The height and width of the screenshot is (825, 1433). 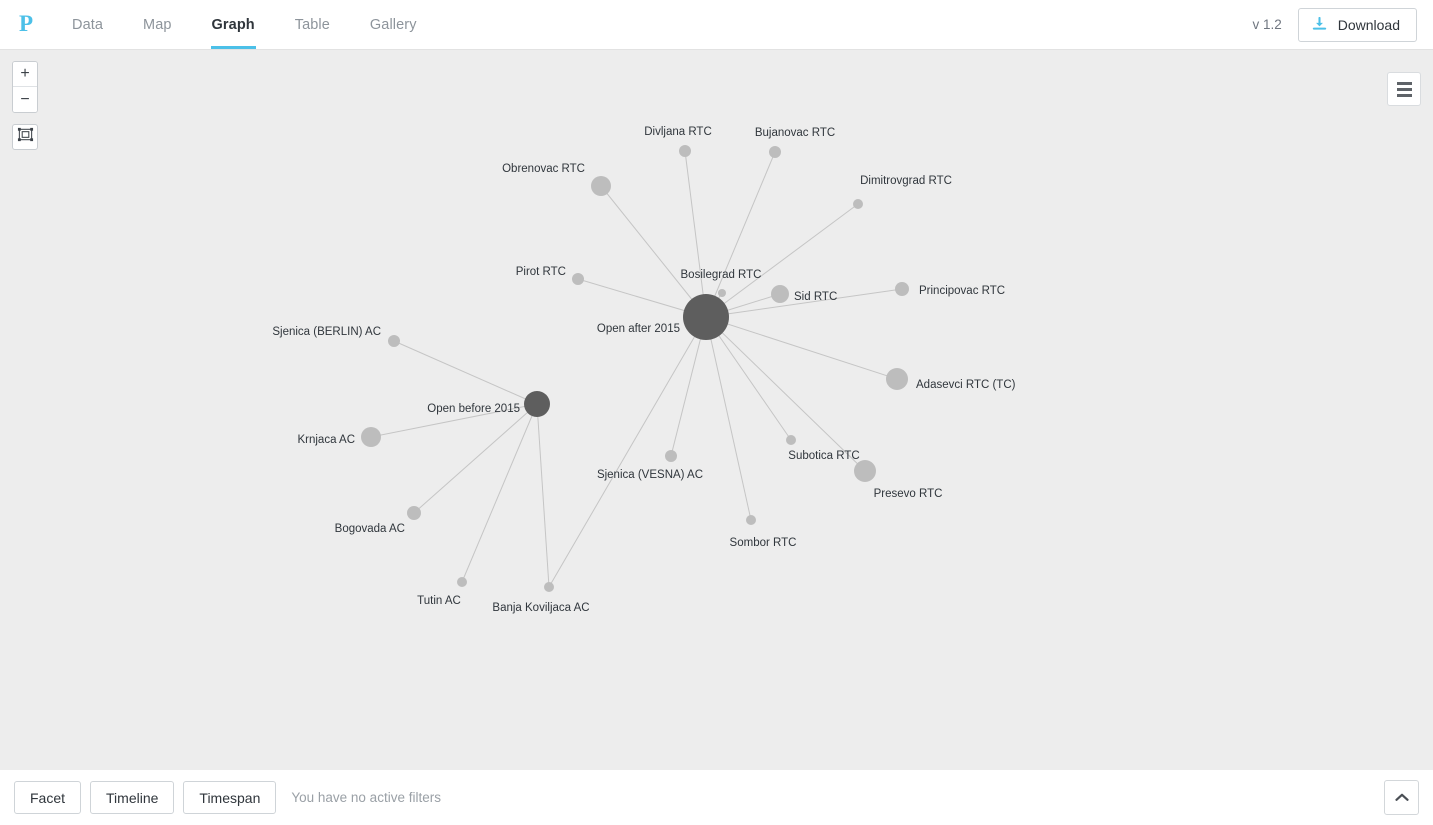 I want to click on graph-node-tutin-ac, so click(x=462, y=582).